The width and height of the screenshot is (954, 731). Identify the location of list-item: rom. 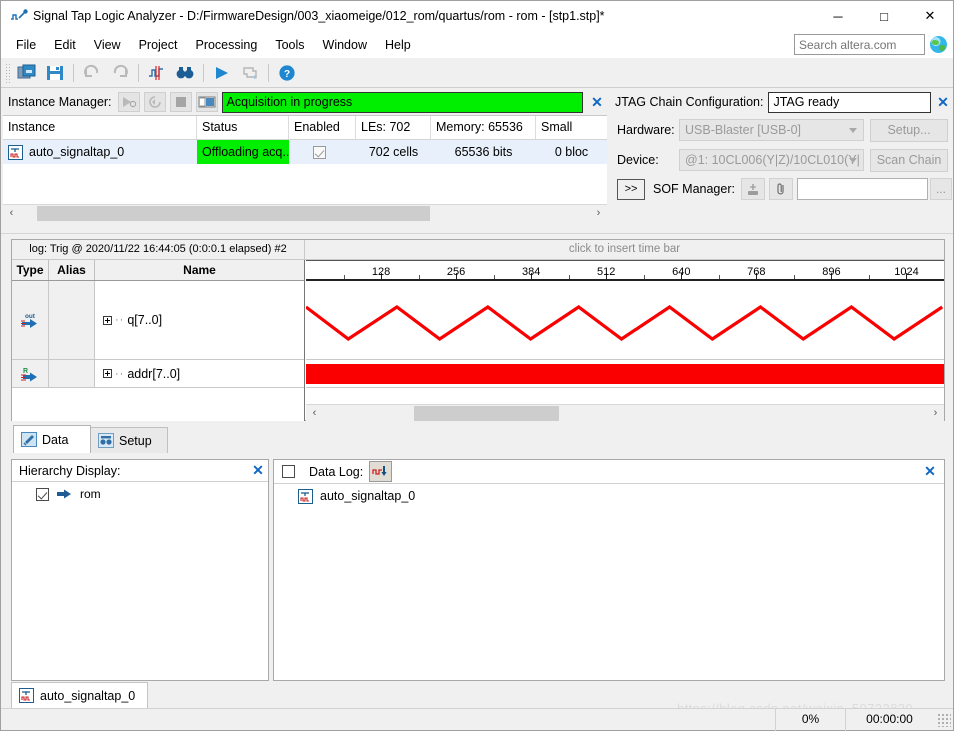
(140, 494).